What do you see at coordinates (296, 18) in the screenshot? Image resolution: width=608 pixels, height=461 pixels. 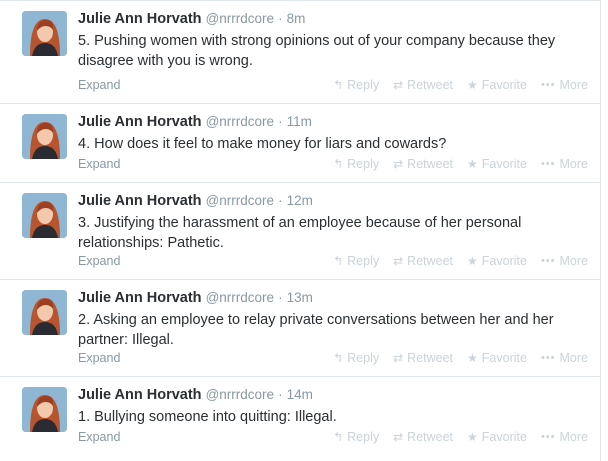 I see `tweet-timestamp: 8m` at bounding box center [296, 18].